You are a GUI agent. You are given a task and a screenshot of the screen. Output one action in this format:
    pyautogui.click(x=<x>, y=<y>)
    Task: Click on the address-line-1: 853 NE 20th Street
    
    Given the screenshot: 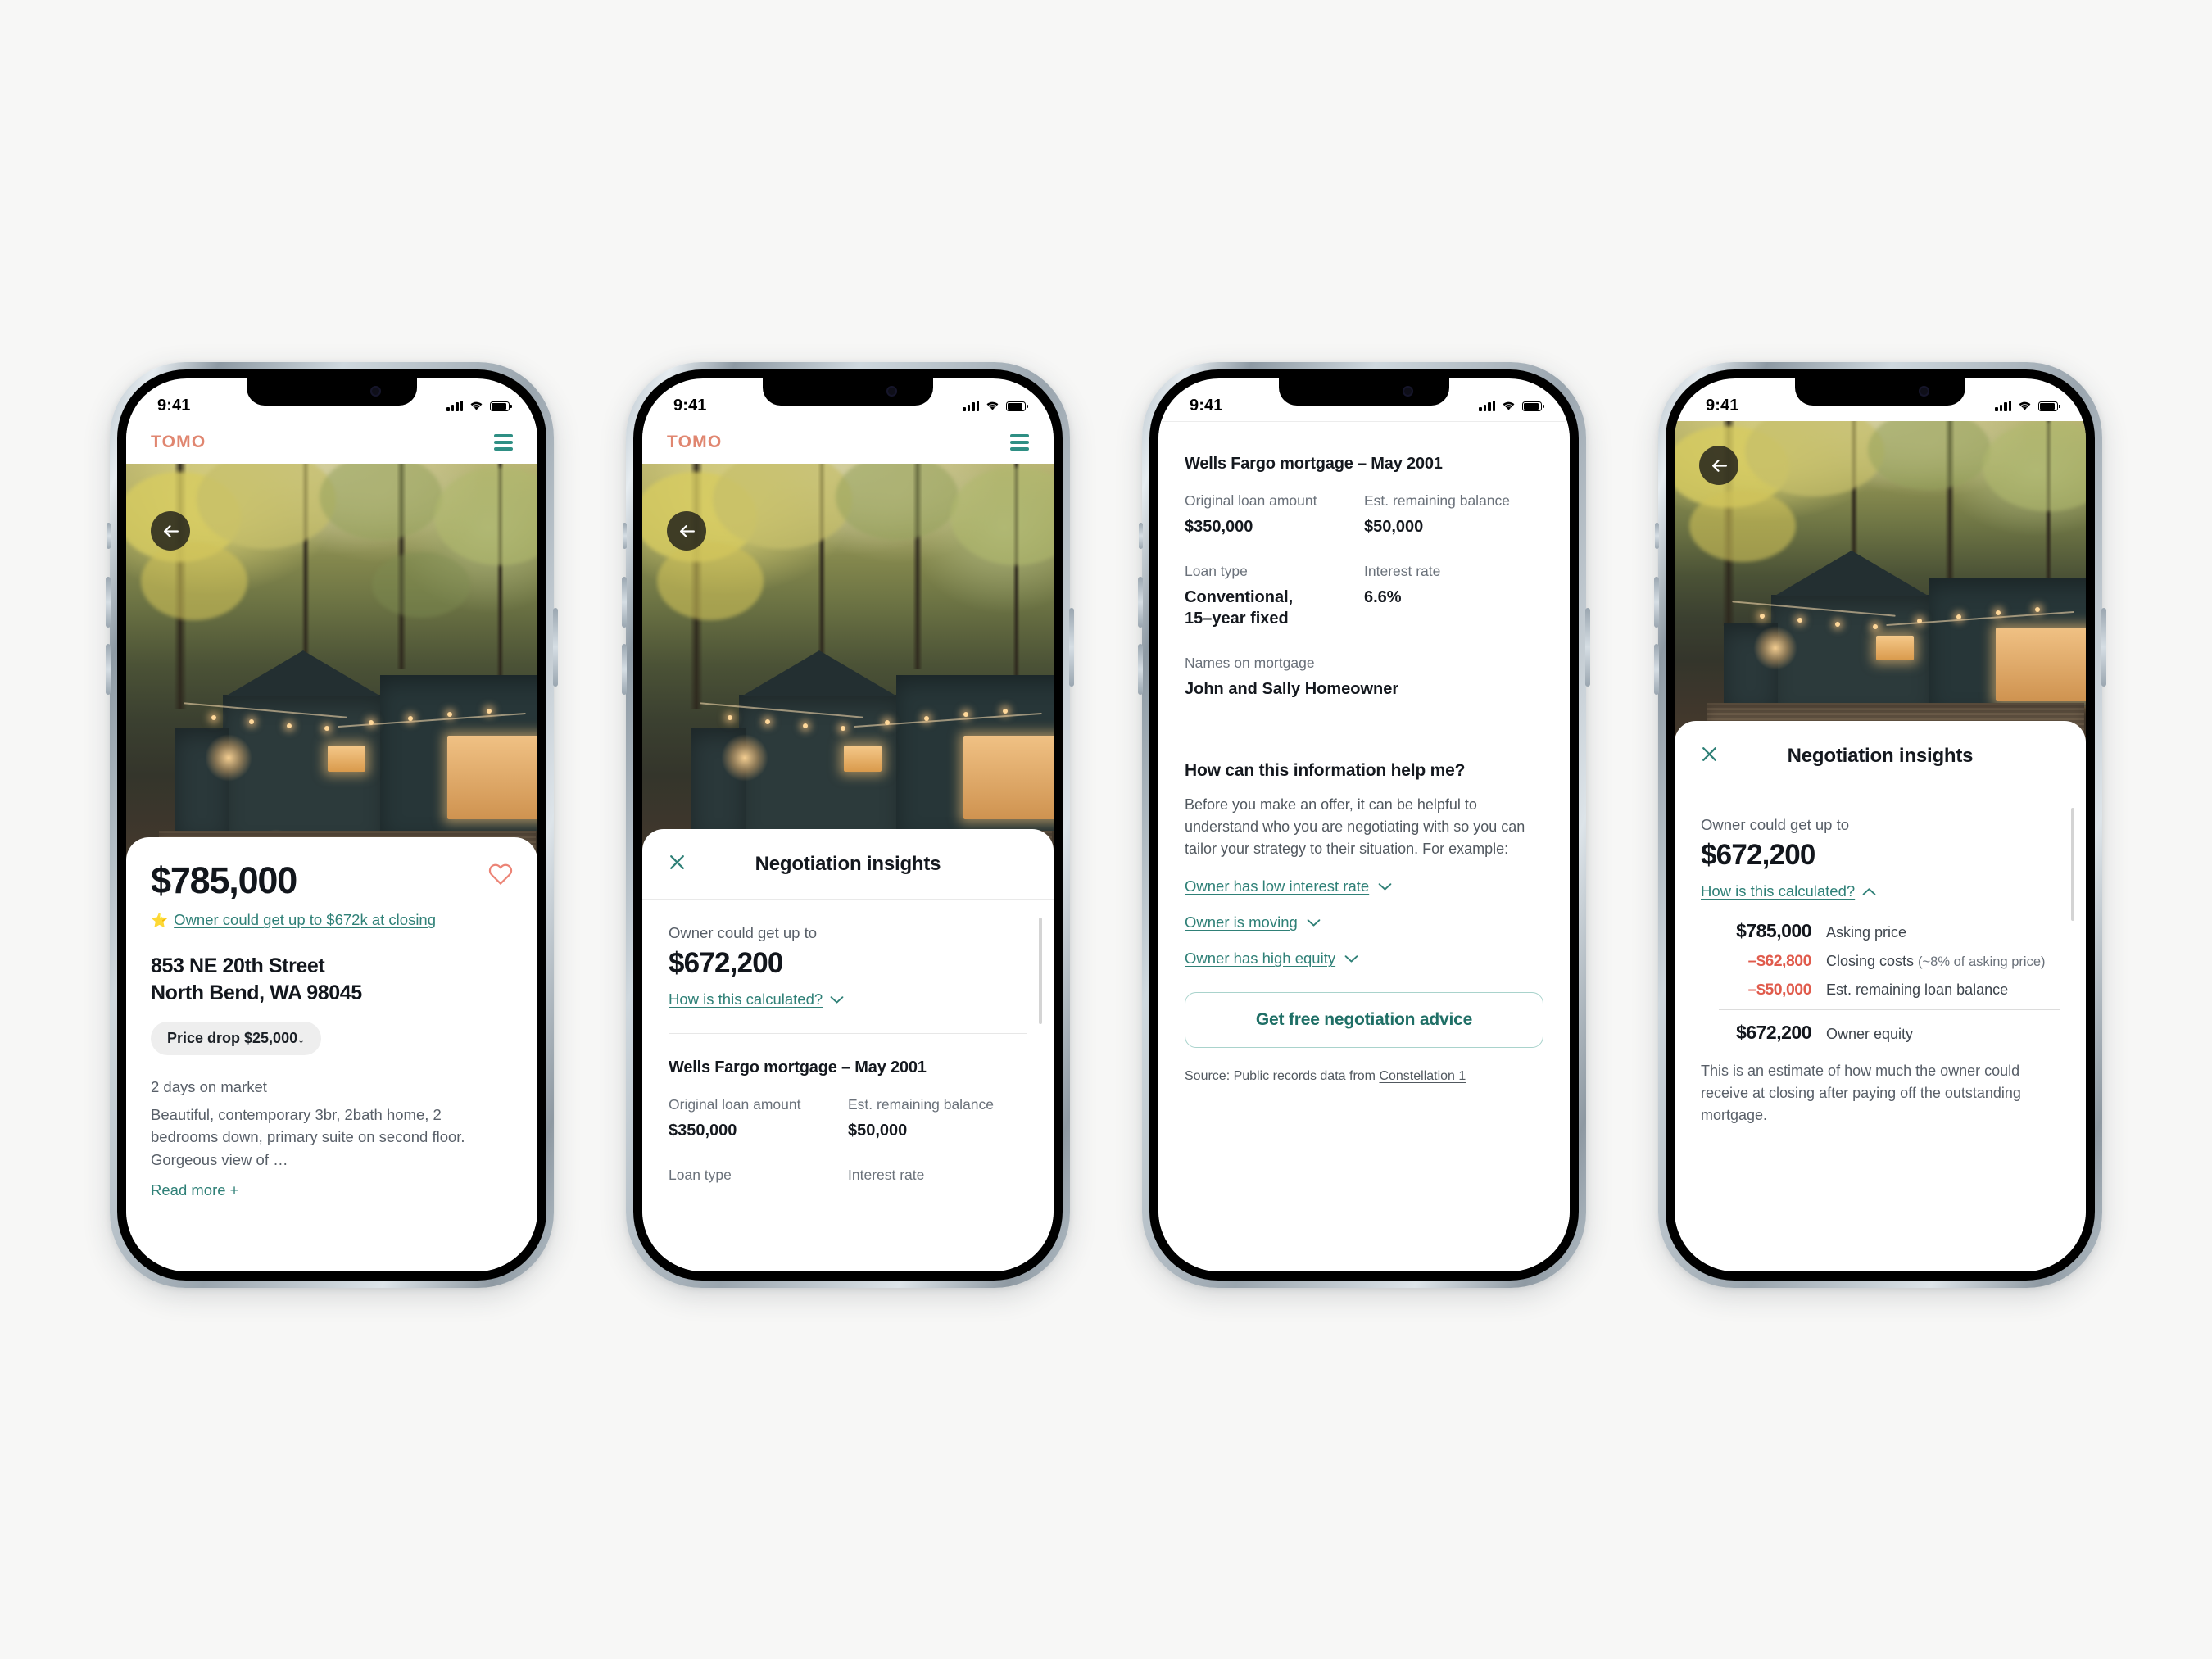 What is the action you would take?
    pyautogui.click(x=238, y=965)
    